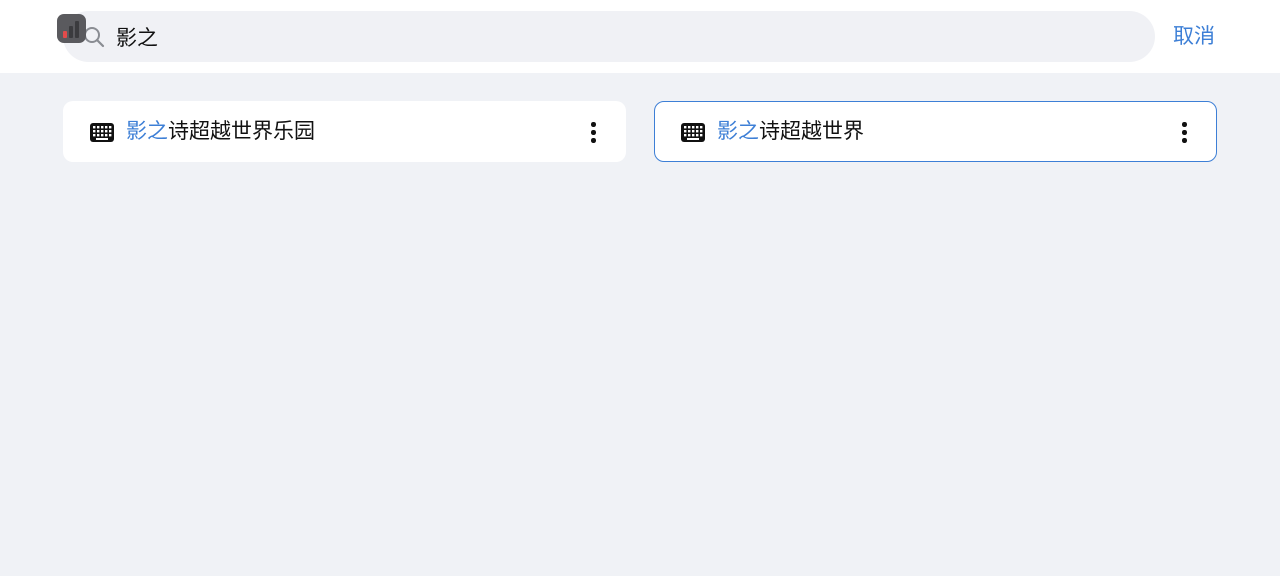  I want to click on result-title: 影之诗超越世界乐园, so click(220, 131).